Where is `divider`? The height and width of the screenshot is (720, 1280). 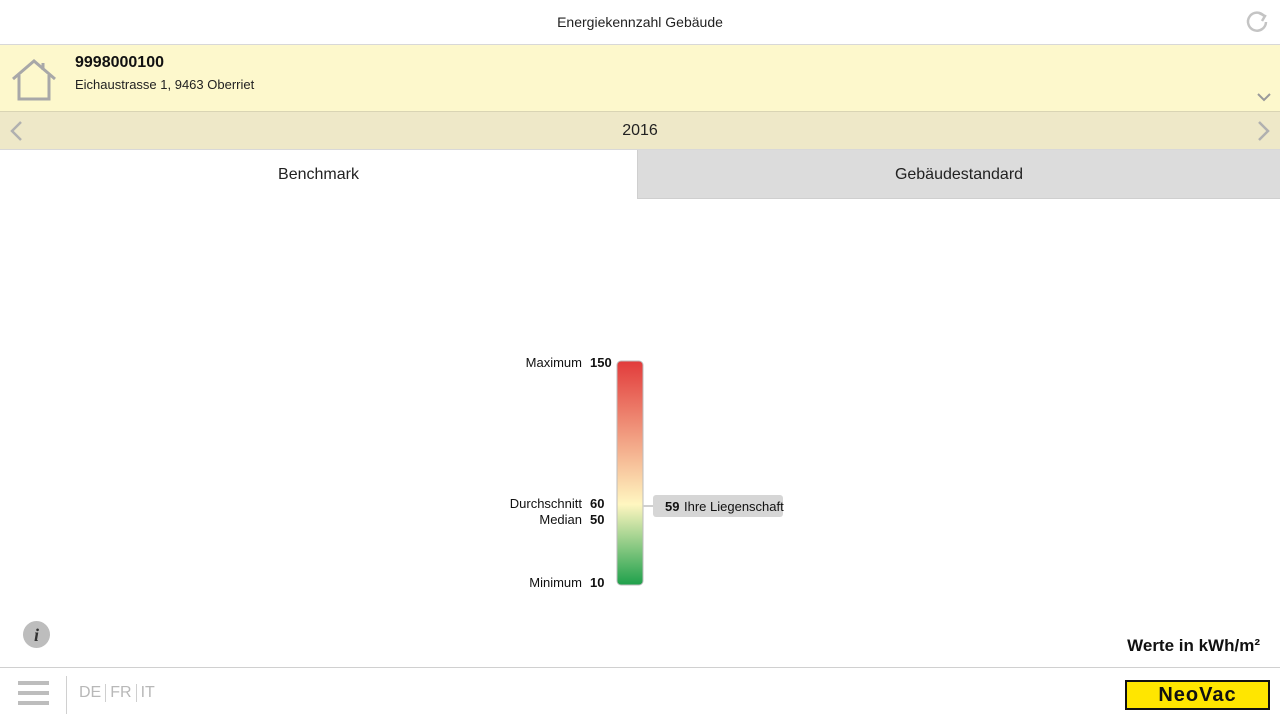 divider is located at coordinates (66, 695).